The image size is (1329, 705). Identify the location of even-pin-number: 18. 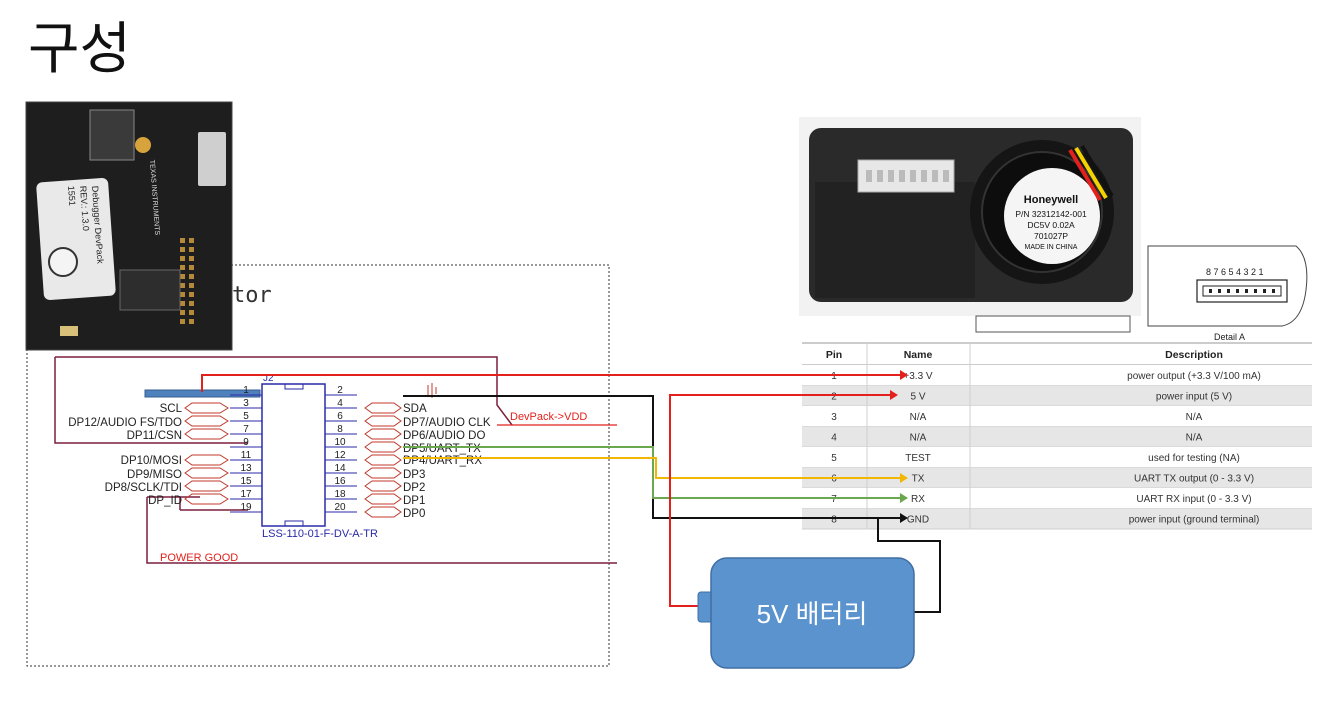
(340, 494).